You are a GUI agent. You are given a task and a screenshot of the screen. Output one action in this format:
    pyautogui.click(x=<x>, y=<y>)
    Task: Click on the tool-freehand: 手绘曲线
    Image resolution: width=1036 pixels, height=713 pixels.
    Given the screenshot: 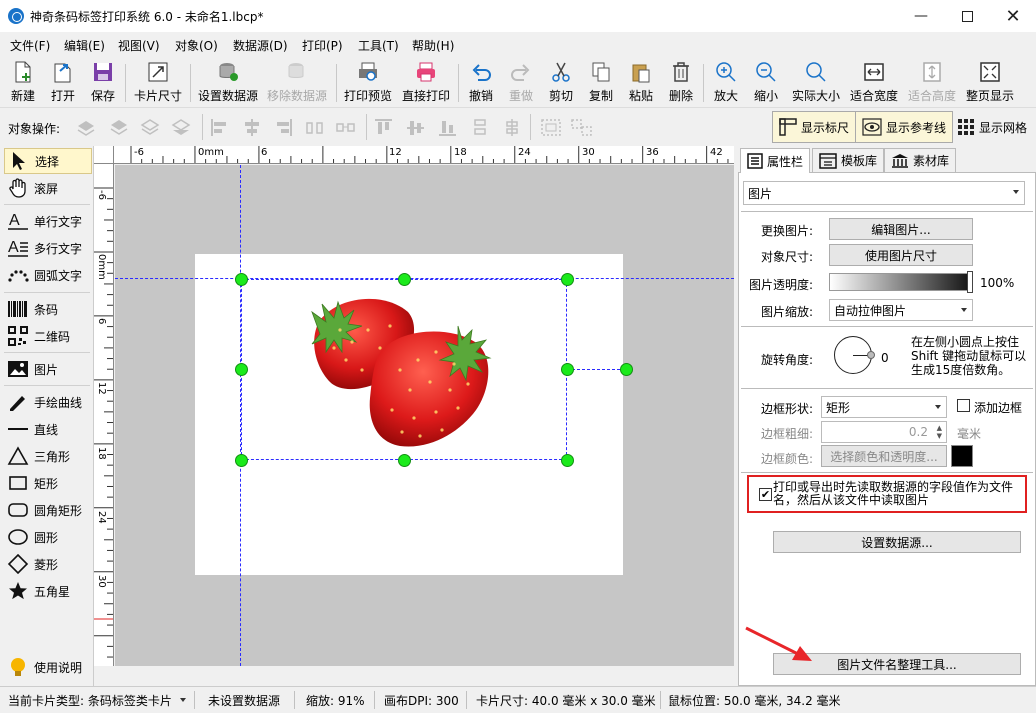 What is the action you would take?
    pyautogui.click(x=48, y=402)
    